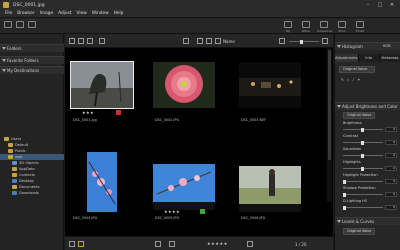  Describe the element at coordinates (325, 41) in the screenshot. I see `zoom-in-icon` at that location.